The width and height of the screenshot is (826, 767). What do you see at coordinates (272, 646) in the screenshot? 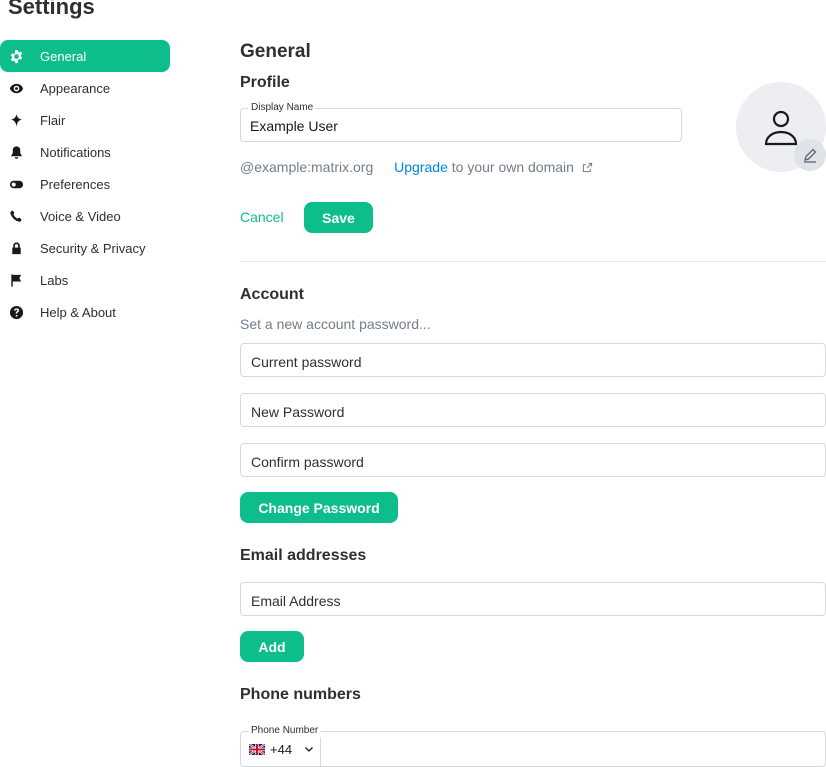
I see `add-email-button: Add` at bounding box center [272, 646].